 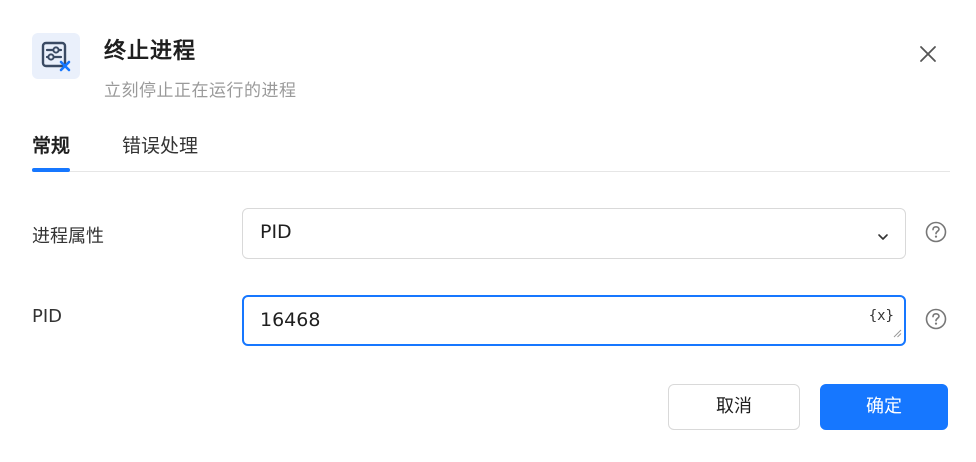 What do you see at coordinates (51, 146) in the screenshot?
I see `tab-general-label: 常规` at bounding box center [51, 146].